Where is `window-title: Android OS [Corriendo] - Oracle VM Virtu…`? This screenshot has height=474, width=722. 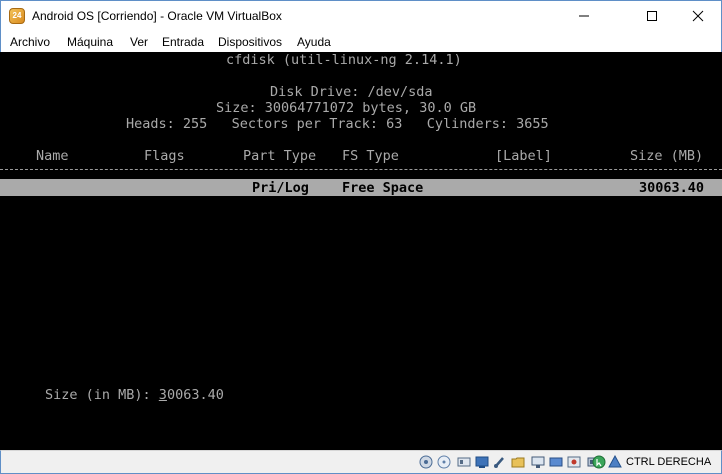 window-title: Android OS [Corriendo] - Oracle VM Virtu… is located at coordinates (157, 16).